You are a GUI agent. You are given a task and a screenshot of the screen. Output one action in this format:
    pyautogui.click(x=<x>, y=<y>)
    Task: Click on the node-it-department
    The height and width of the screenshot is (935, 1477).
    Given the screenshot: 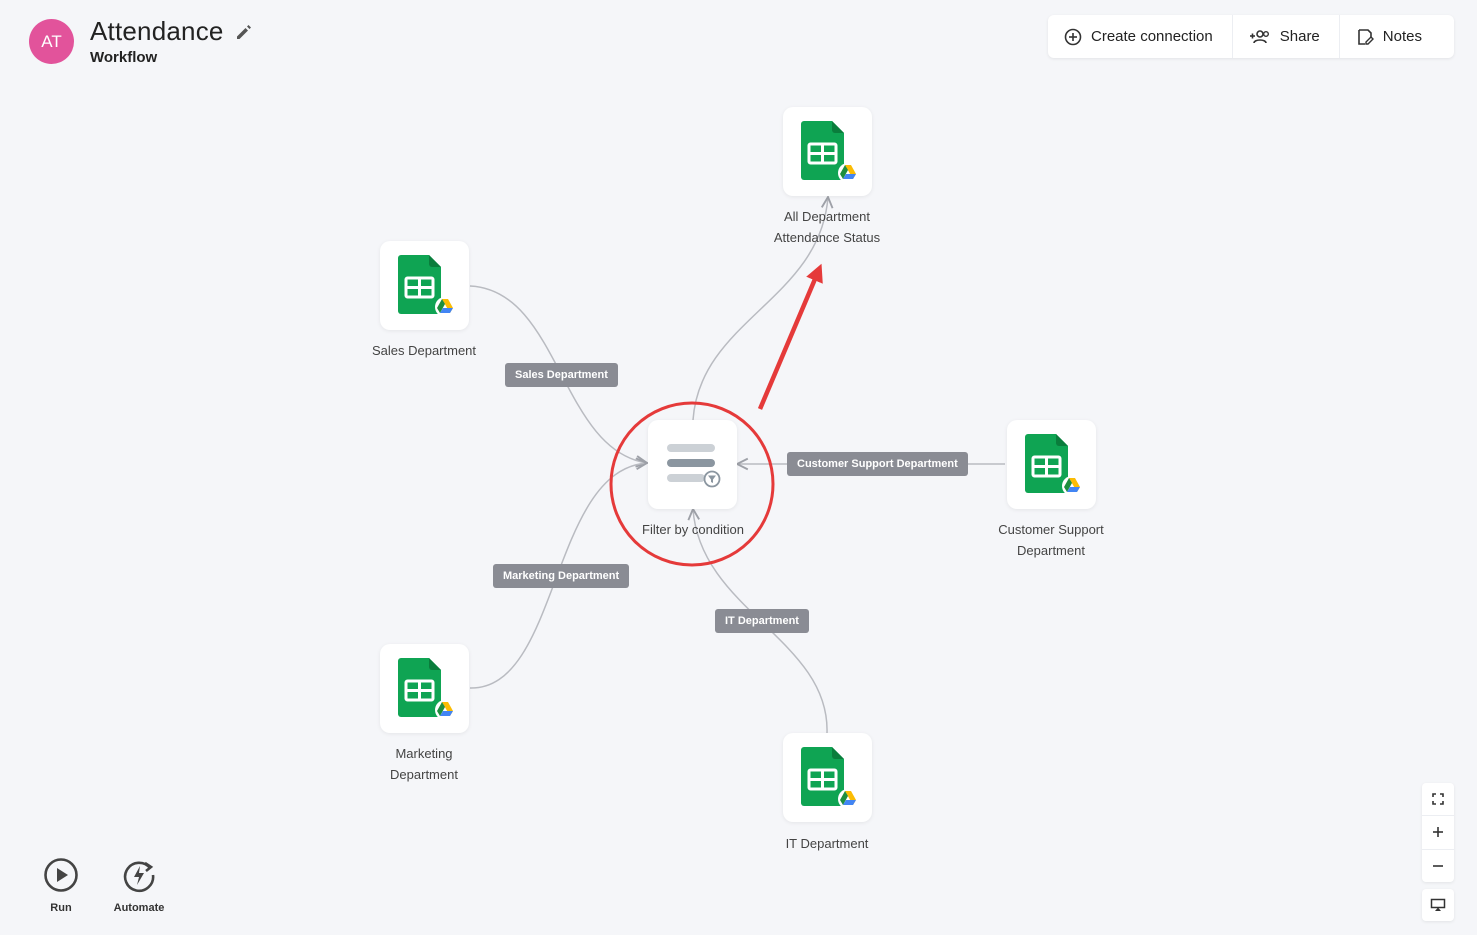 What is the action you would take?
    pyautogui.click(x=827, y=777)
    